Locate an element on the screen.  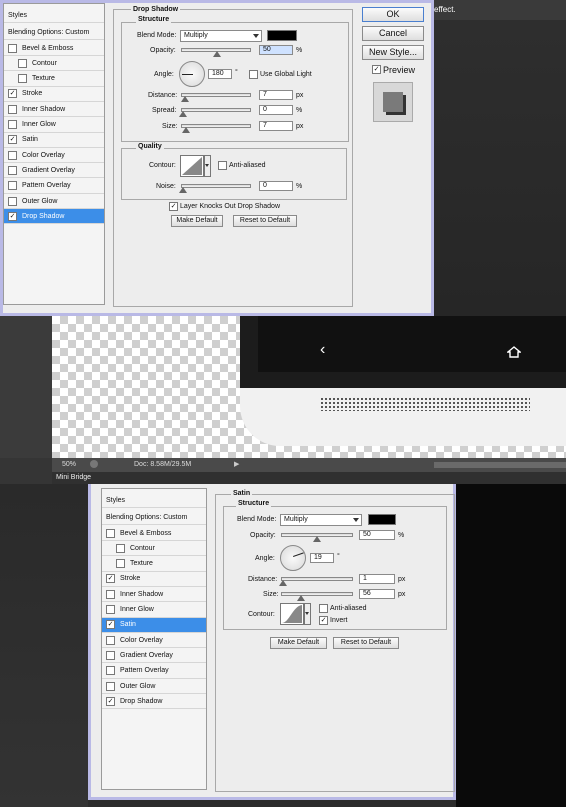
opacity-input: 50 is located at coordinates (276, 50).